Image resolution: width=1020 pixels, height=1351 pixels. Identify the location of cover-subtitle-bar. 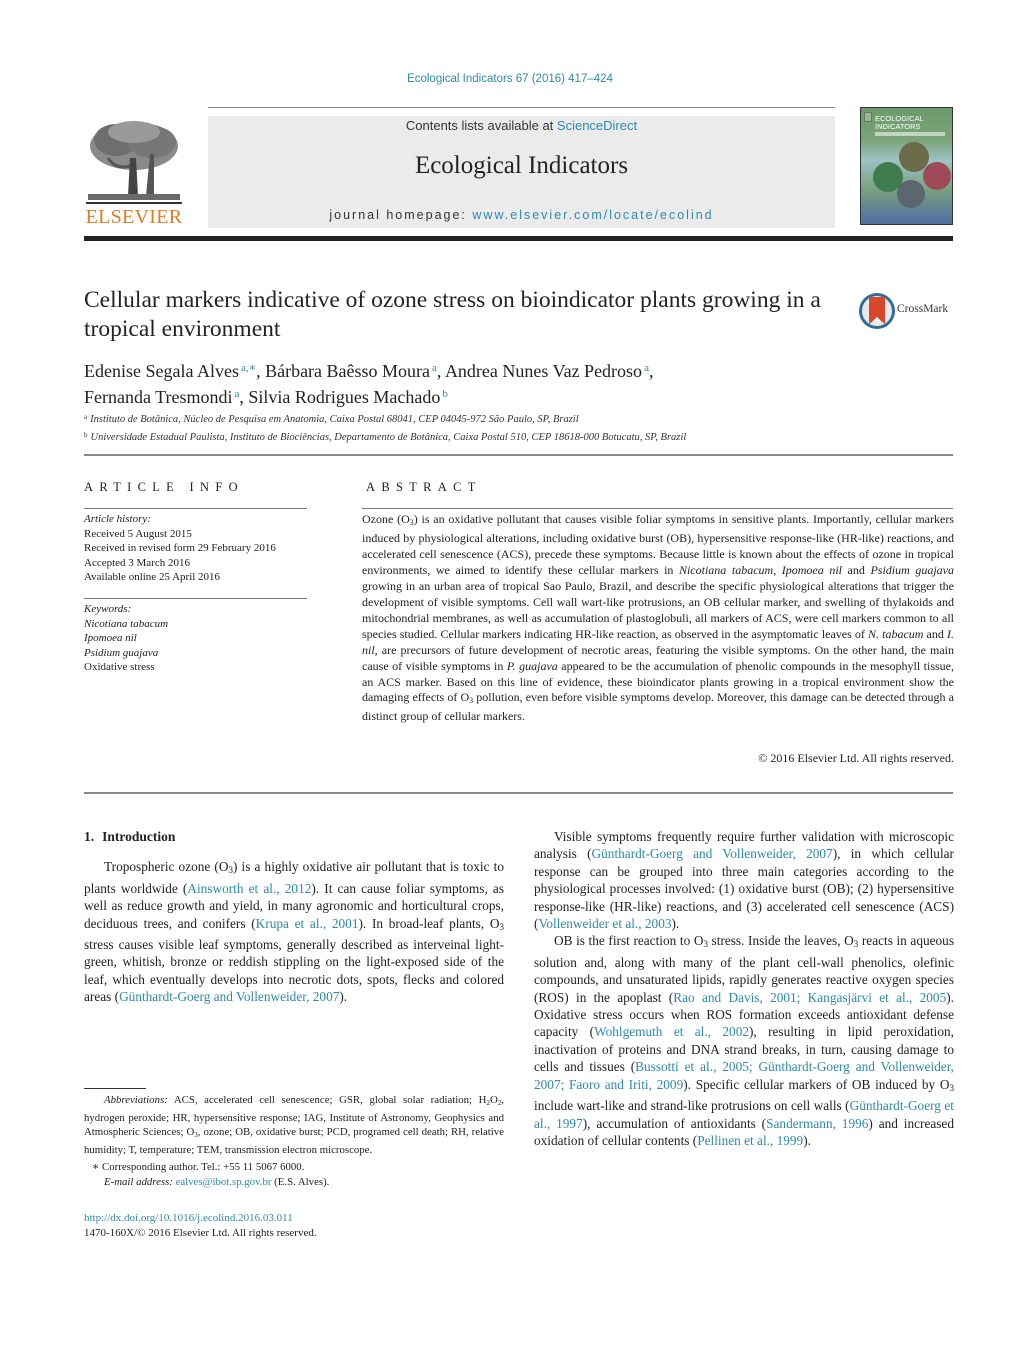
(910, 134).